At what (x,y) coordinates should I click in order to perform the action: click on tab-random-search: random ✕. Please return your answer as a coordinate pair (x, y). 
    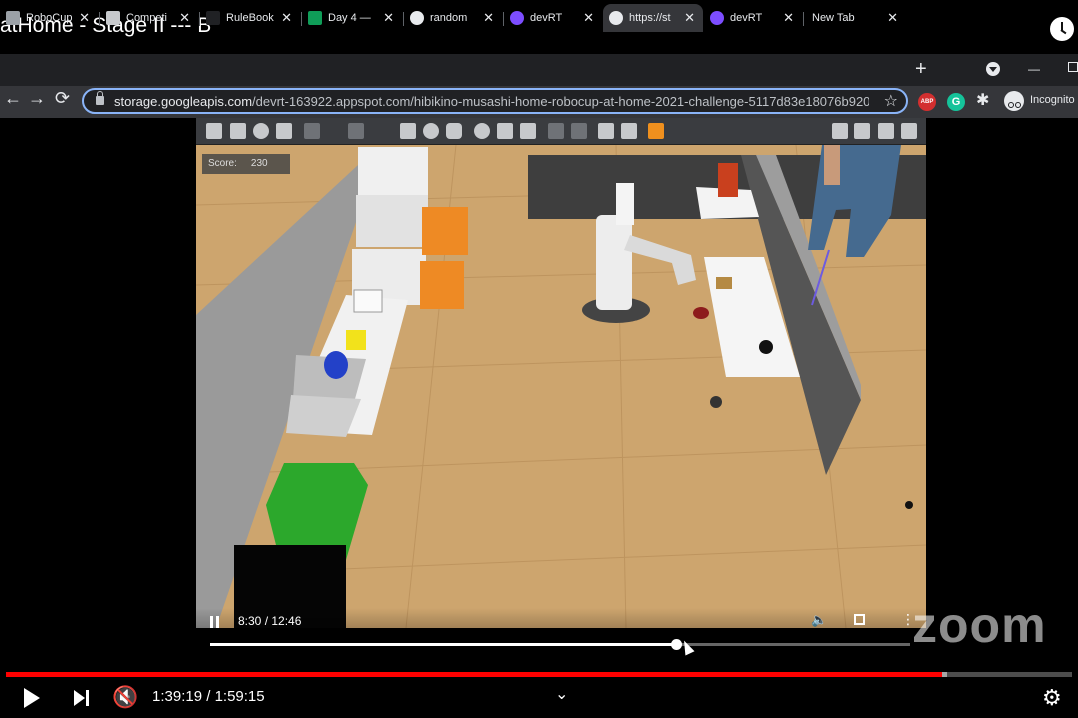
    Looking at the image, I should click on (453, 18).